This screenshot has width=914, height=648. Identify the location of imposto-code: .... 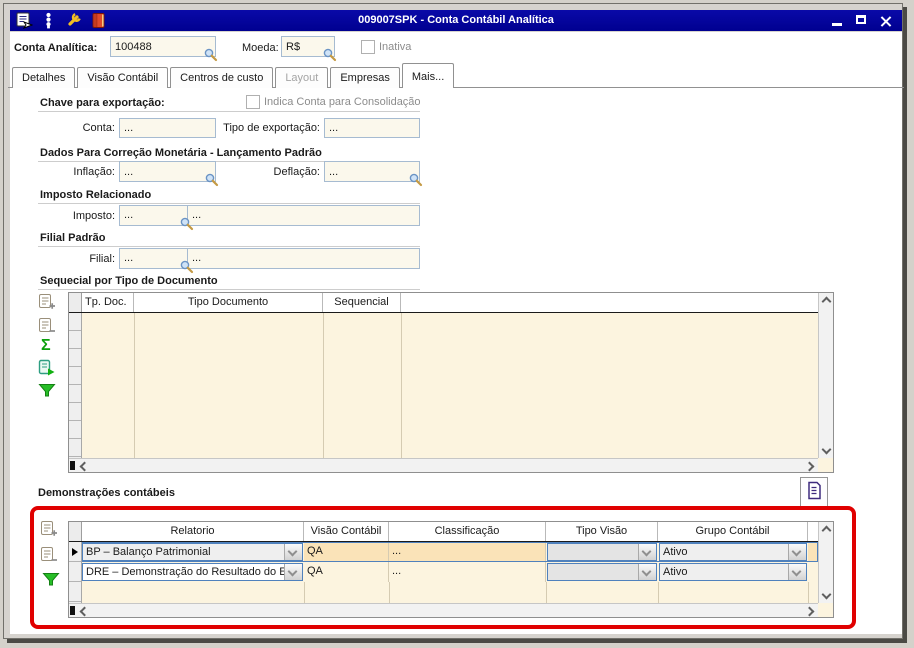
(129, 215).